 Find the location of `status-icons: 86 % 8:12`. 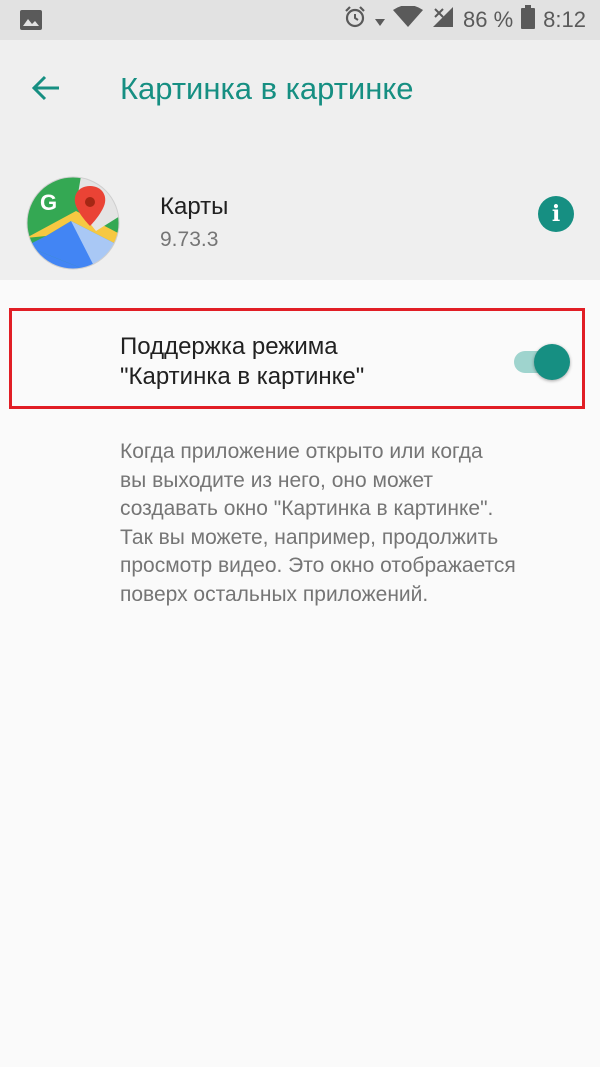

status-icons: 86 % 8:12 is located at coordinates (464, 20).